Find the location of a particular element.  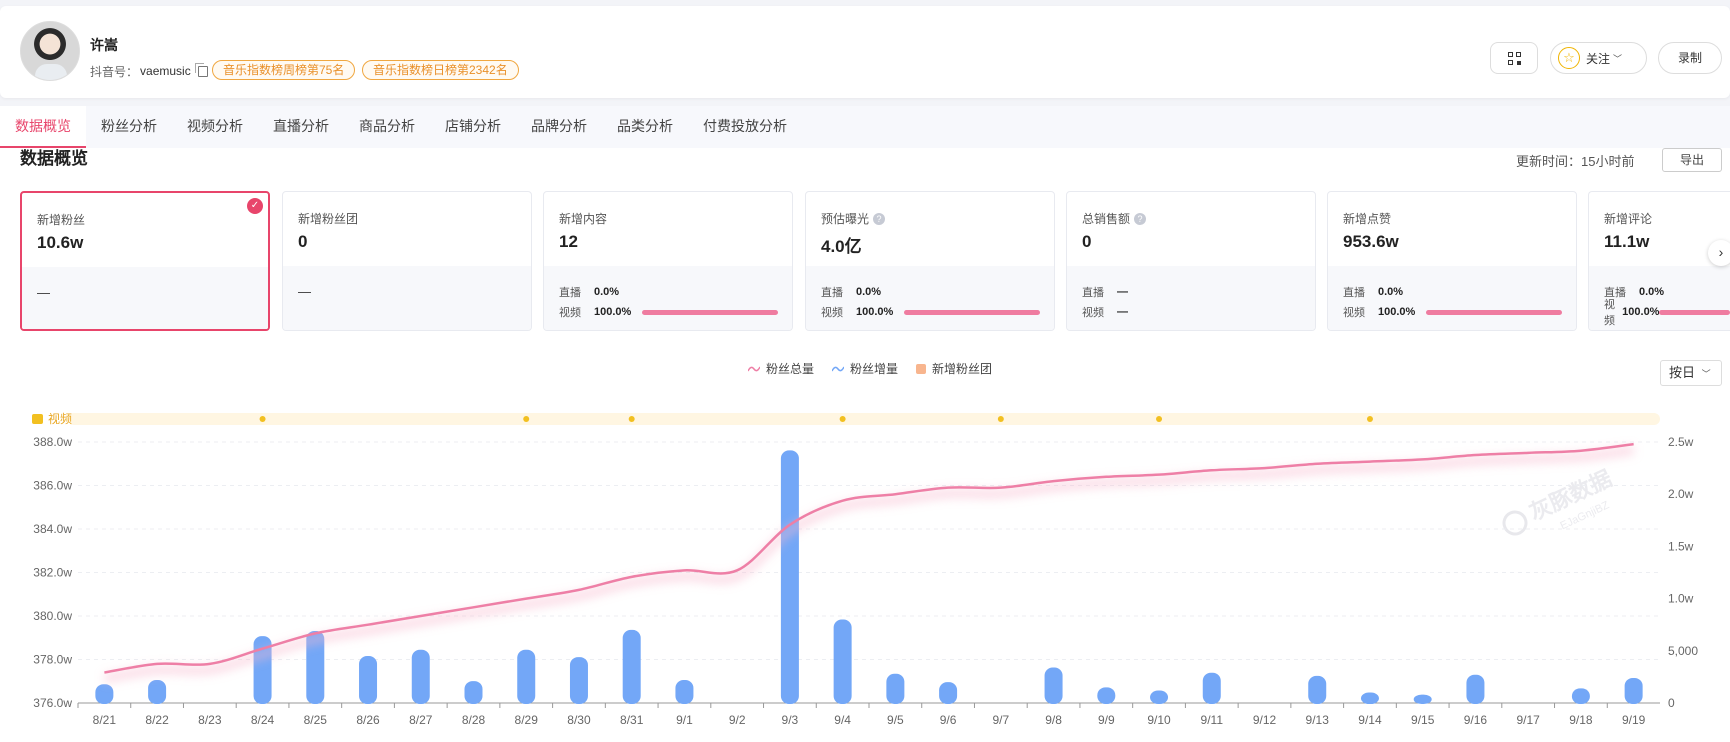

tab-paid-ads: 付费投放分析 is located at coordinates (745, 127).